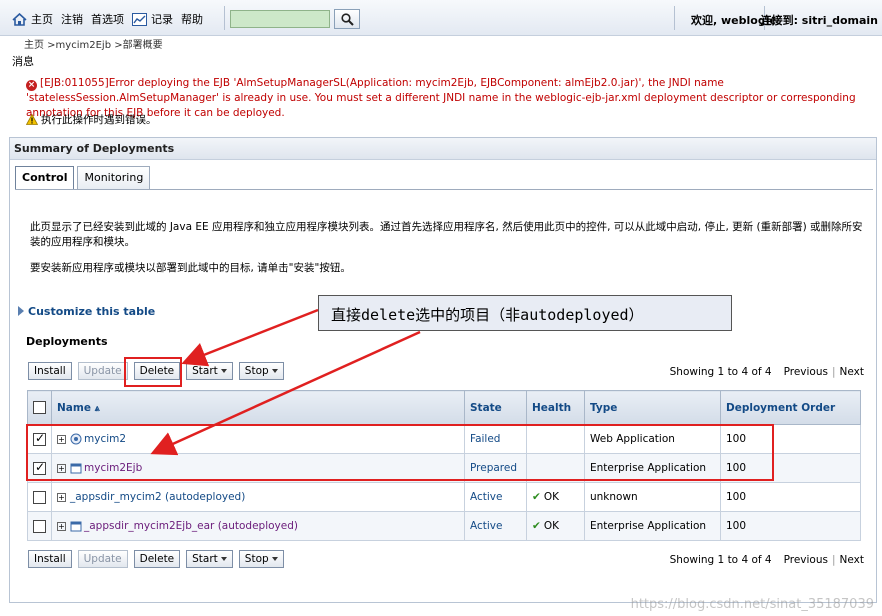 The height and width of the screenshot is (616, 882). I want to click on tab-monitoring: Monitoring, so click(114, 177).